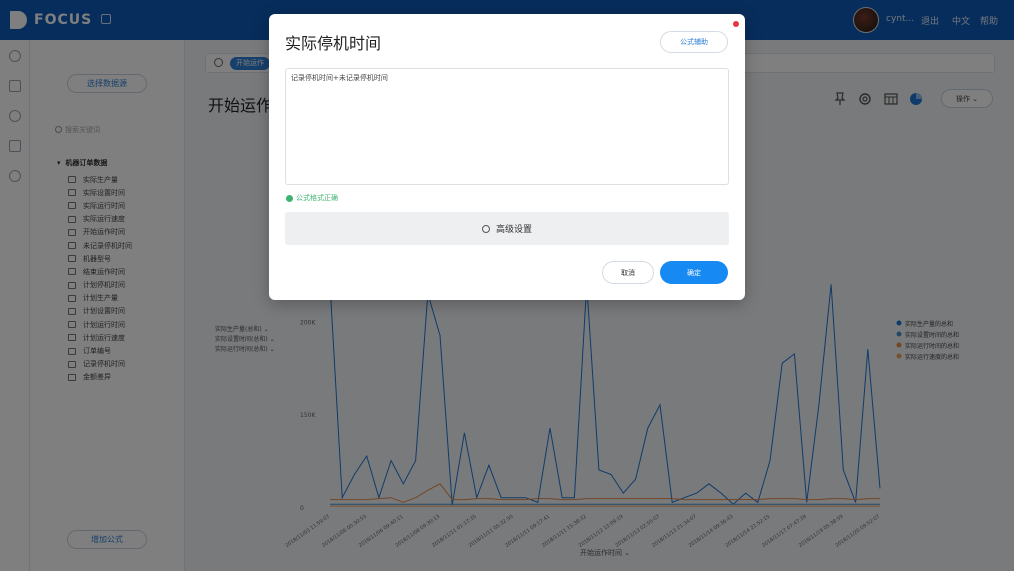  What do you see at coordinates (317, 198) in the screenshot?
I see `formula-status-text: 公式格式正确` at bounding box center [317, 198].